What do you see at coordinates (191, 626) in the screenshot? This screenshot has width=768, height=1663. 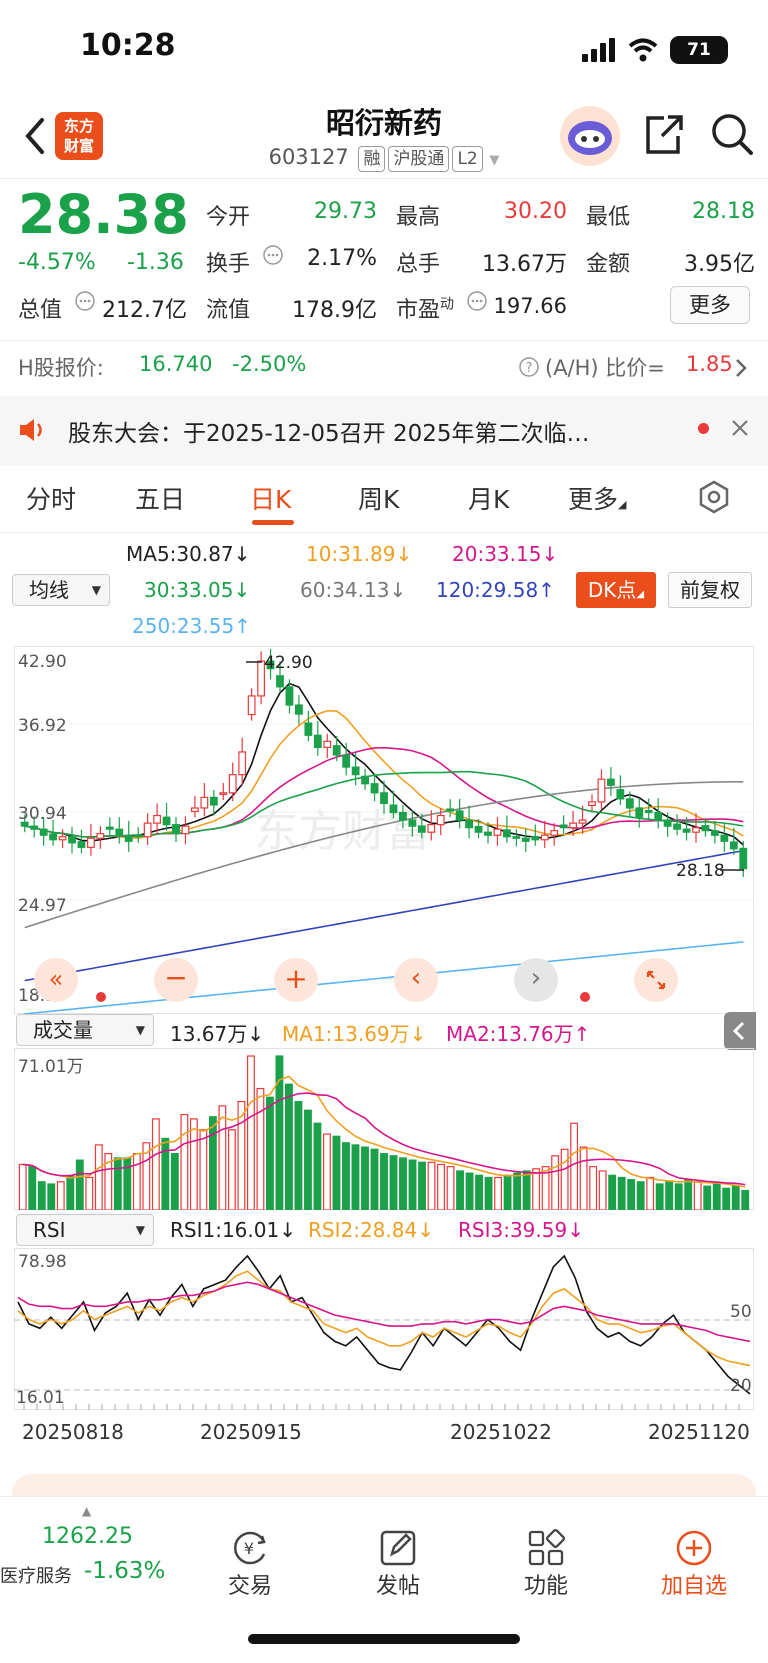 I see `ma250-value: 250:23.55↑` at bounding box center [191, 626].